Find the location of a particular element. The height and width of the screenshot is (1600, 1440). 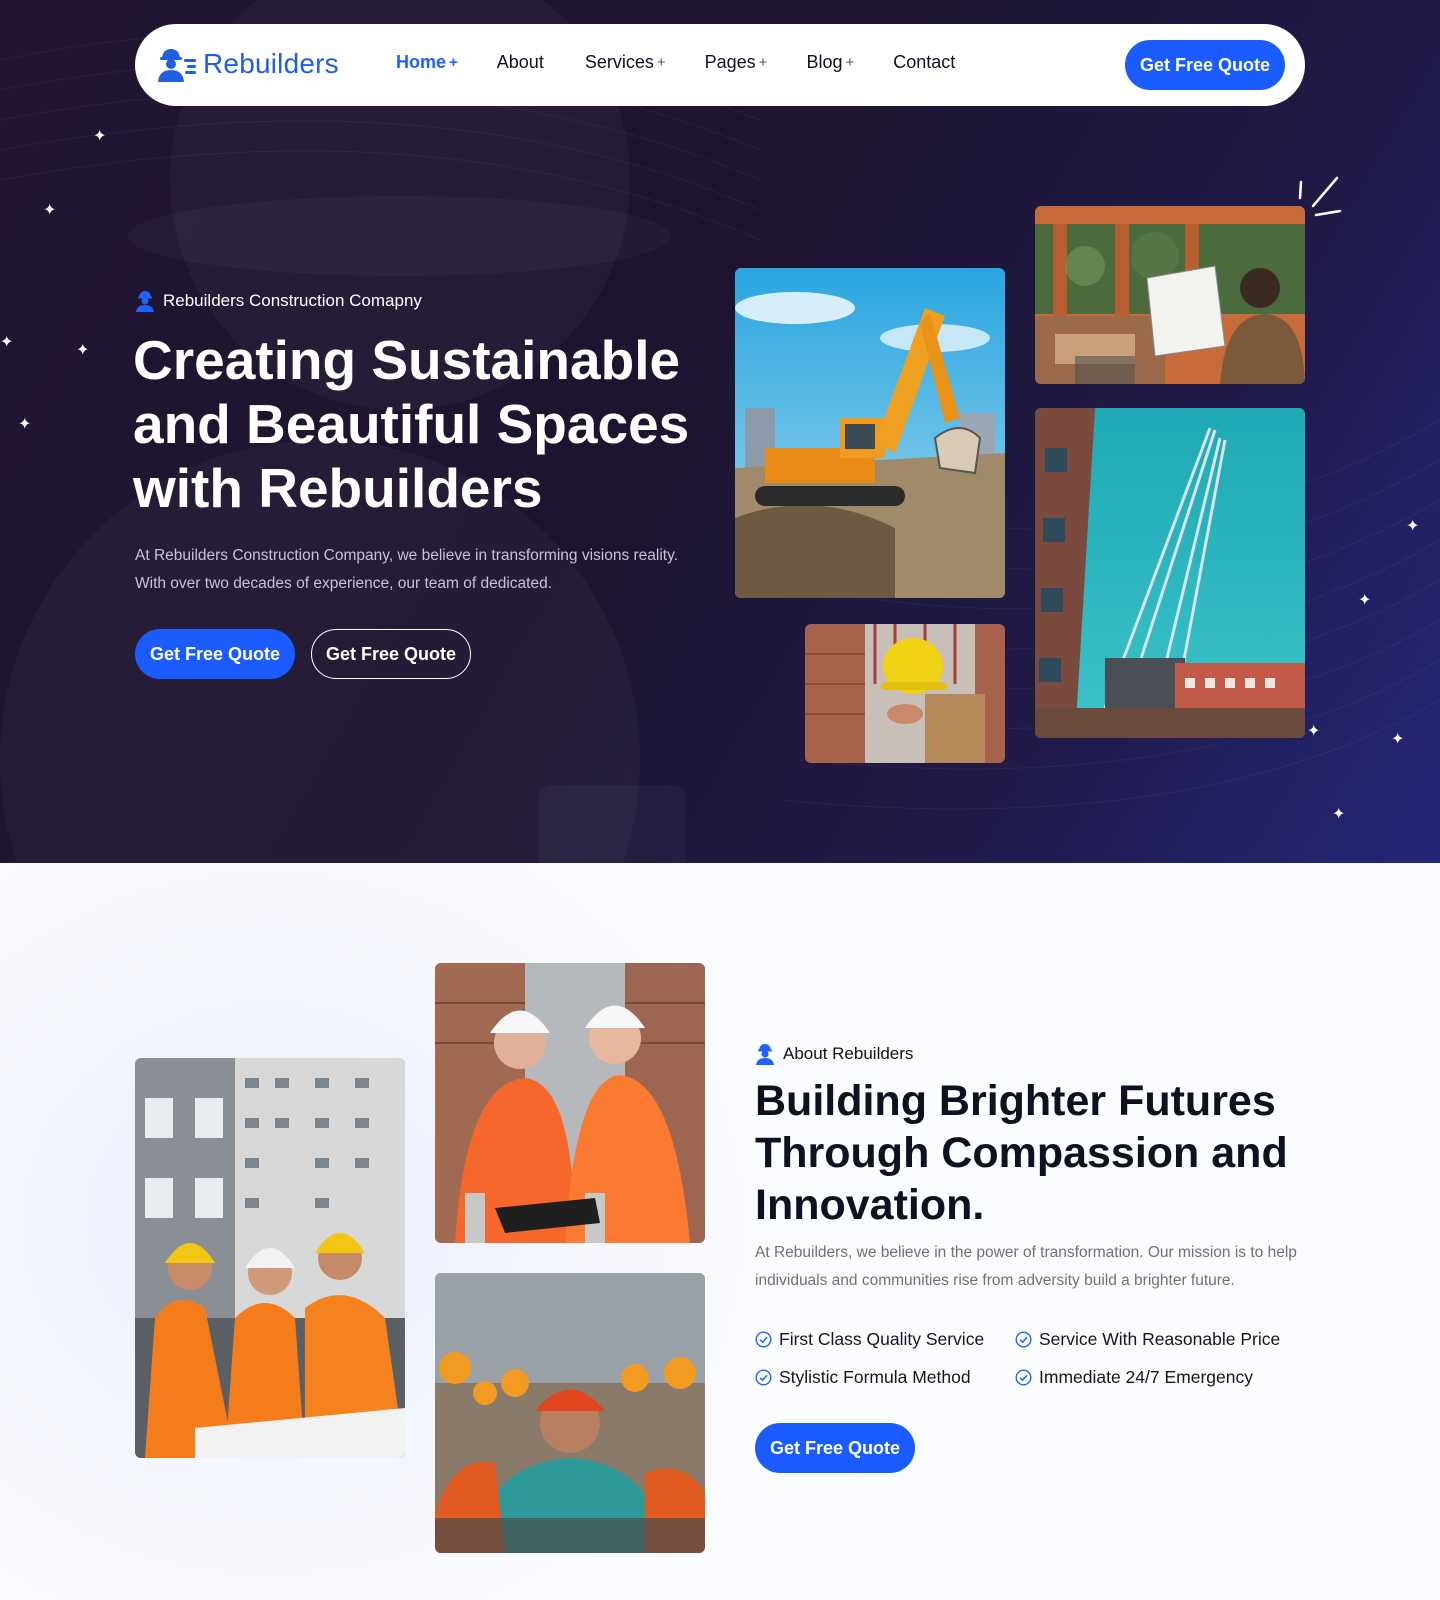

feature-item: Immediate 24/7 Emergency is located at coordinates (1134, 1377).